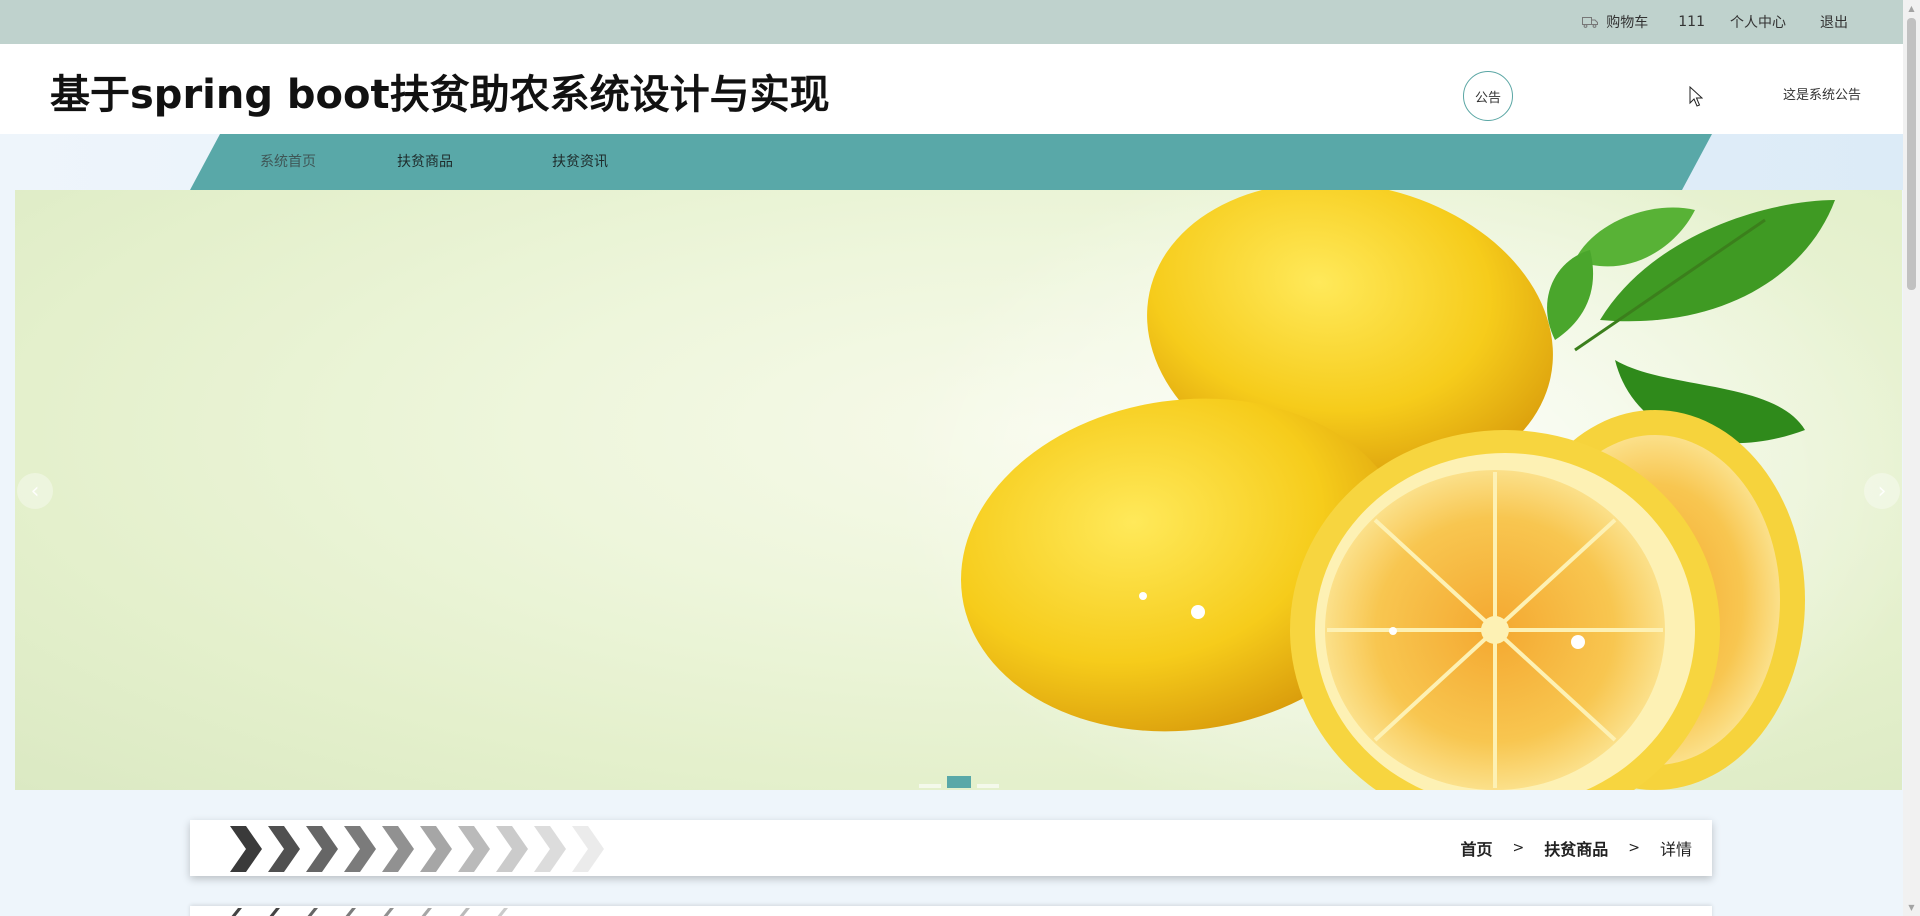  I want to click on chevron-right-icon: ›, so click(1882, 491).